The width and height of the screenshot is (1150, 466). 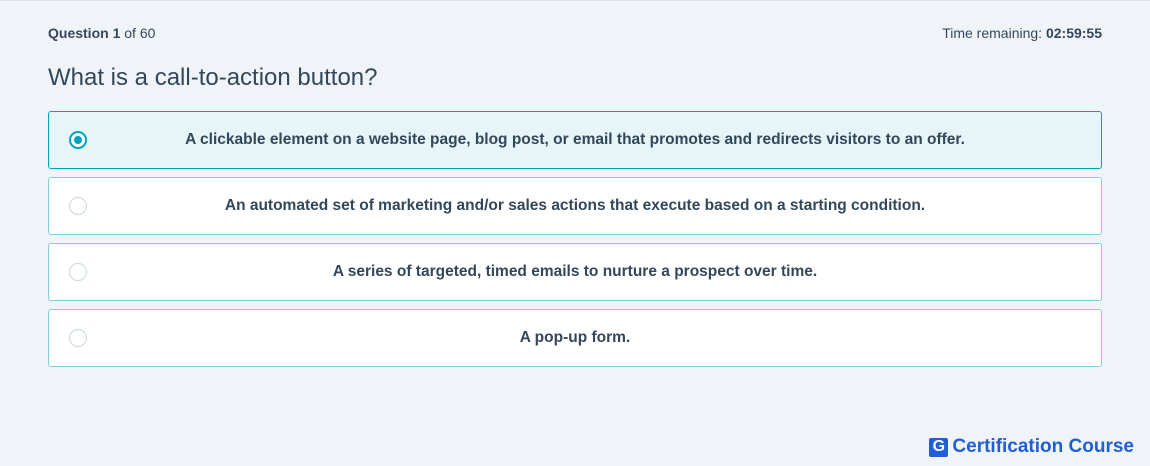 I want to click on answer-option: A pop-up form., so click(x=575, y=338).